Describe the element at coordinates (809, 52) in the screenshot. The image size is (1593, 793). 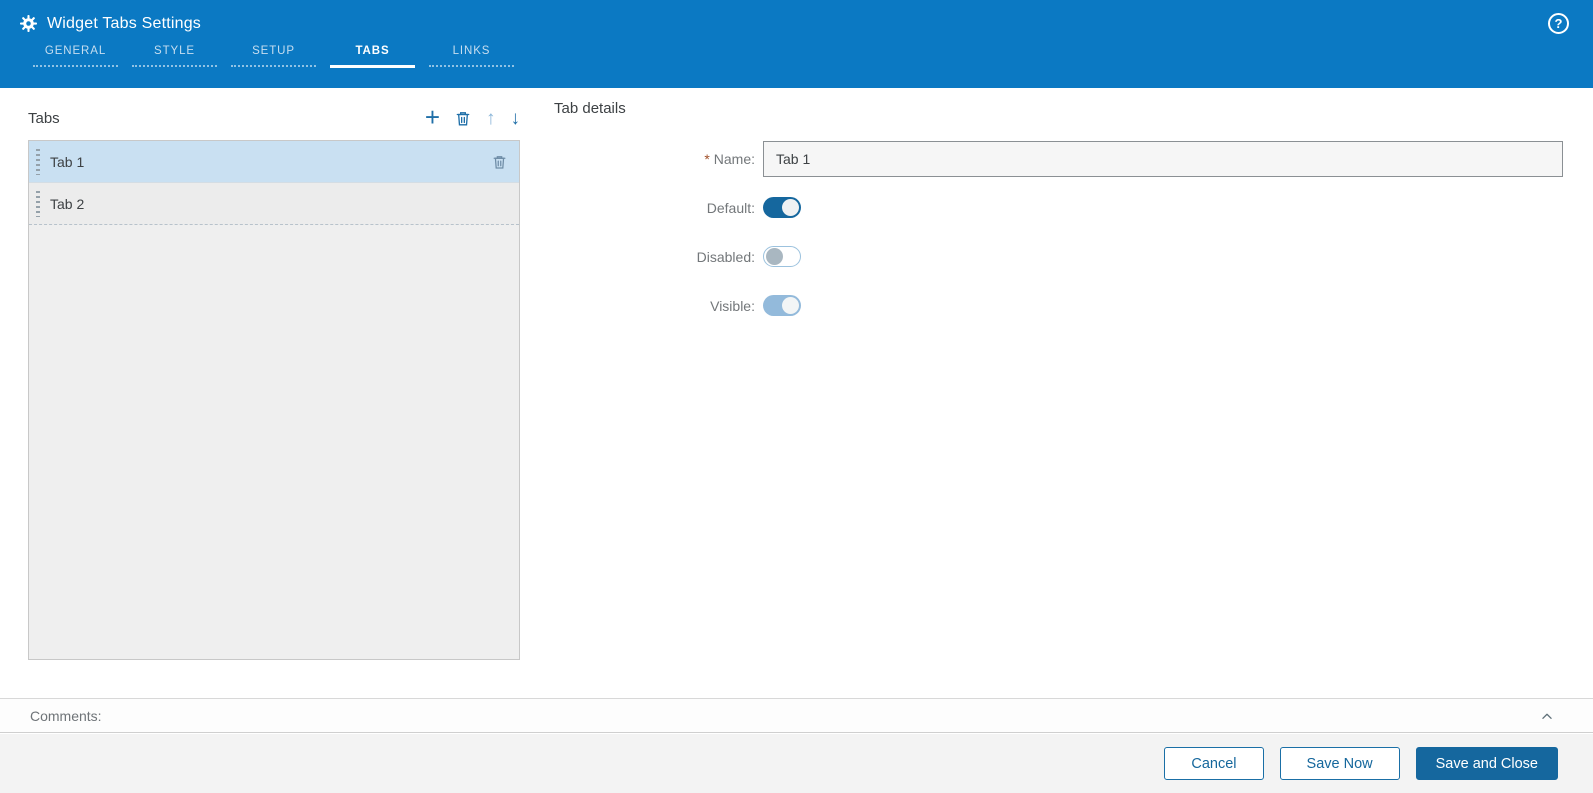
I see `settings-tabbar: GENERAL STYLE SETUP TABS LINKS` at that location.